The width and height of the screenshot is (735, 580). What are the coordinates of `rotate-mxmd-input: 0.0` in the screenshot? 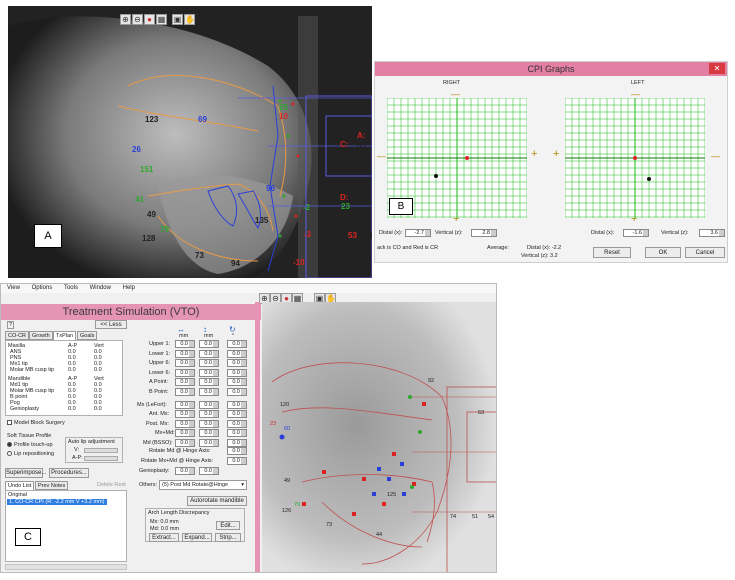 It's located at (237, 461).